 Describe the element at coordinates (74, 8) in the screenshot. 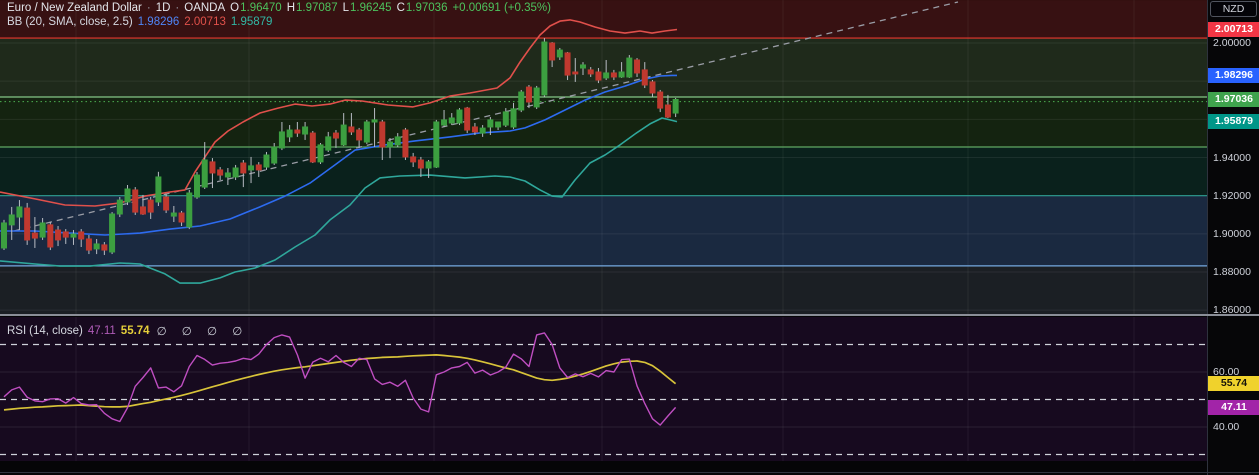

I see `symbol-title: Euro / New Zealand Dollar` at that location.